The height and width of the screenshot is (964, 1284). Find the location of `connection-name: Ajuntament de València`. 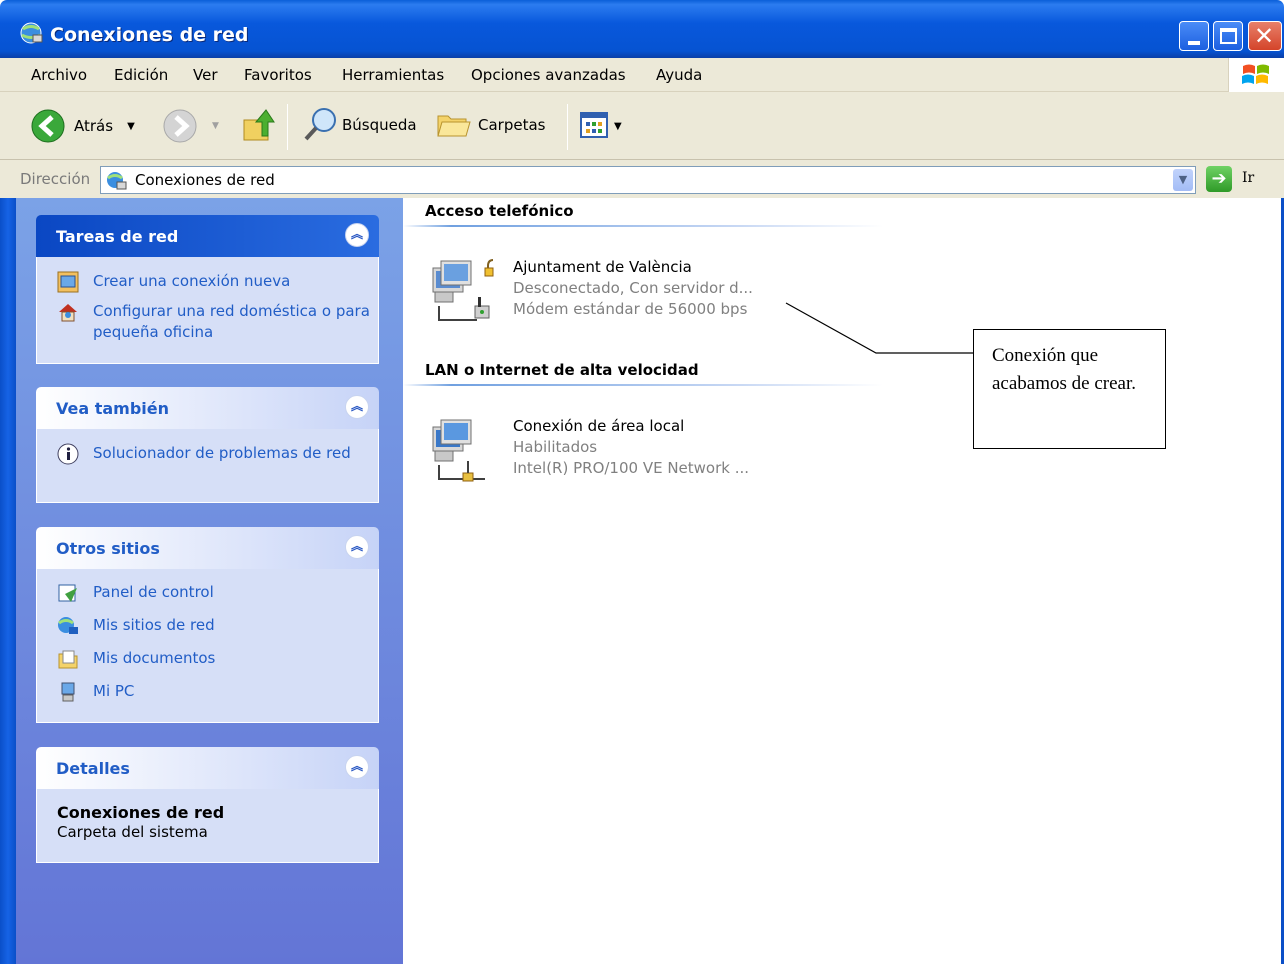

connection-name: Ajuntament de València is located at coordinates (602, 267).